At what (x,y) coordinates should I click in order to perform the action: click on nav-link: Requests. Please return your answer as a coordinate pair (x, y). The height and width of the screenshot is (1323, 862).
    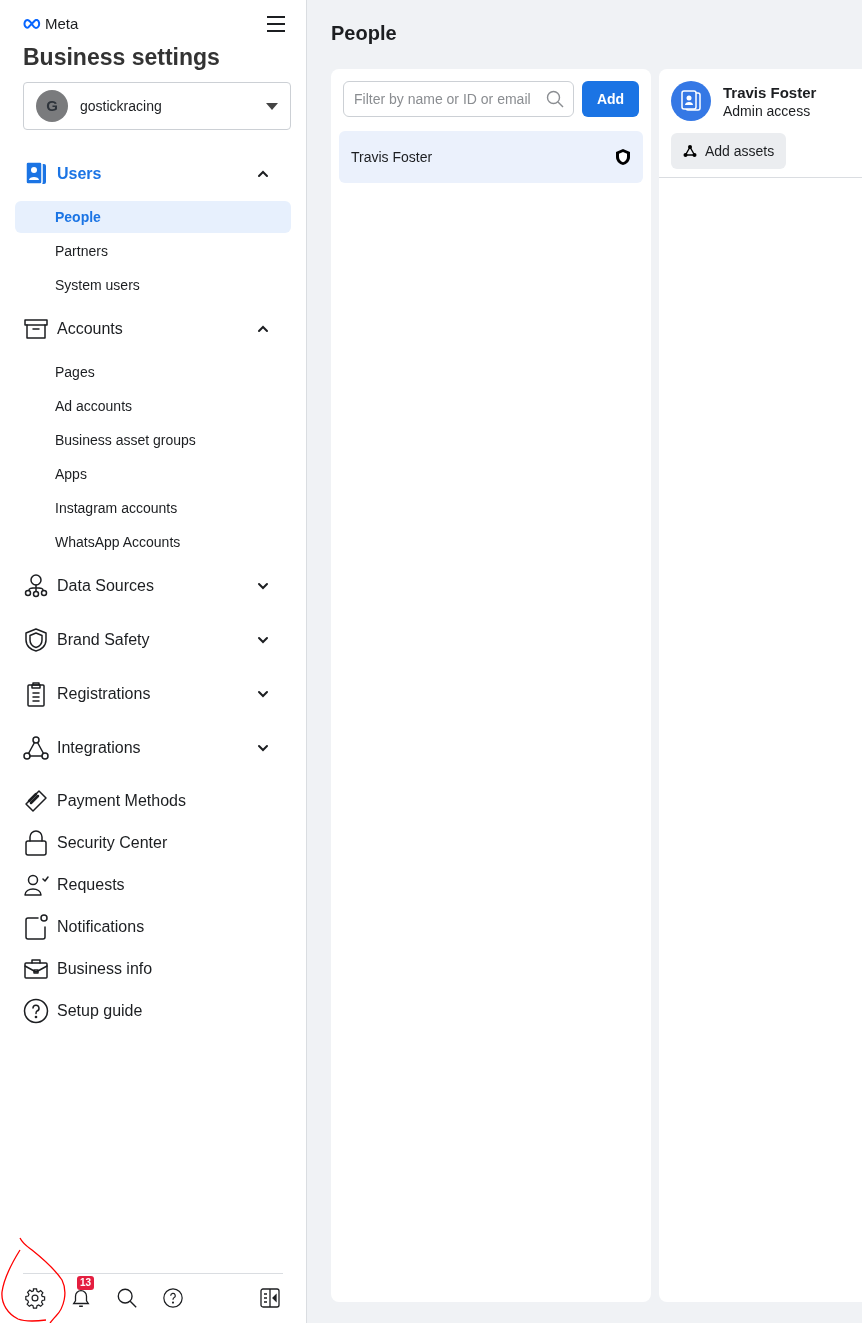
    Looking at the image, I should click on (153, 885).